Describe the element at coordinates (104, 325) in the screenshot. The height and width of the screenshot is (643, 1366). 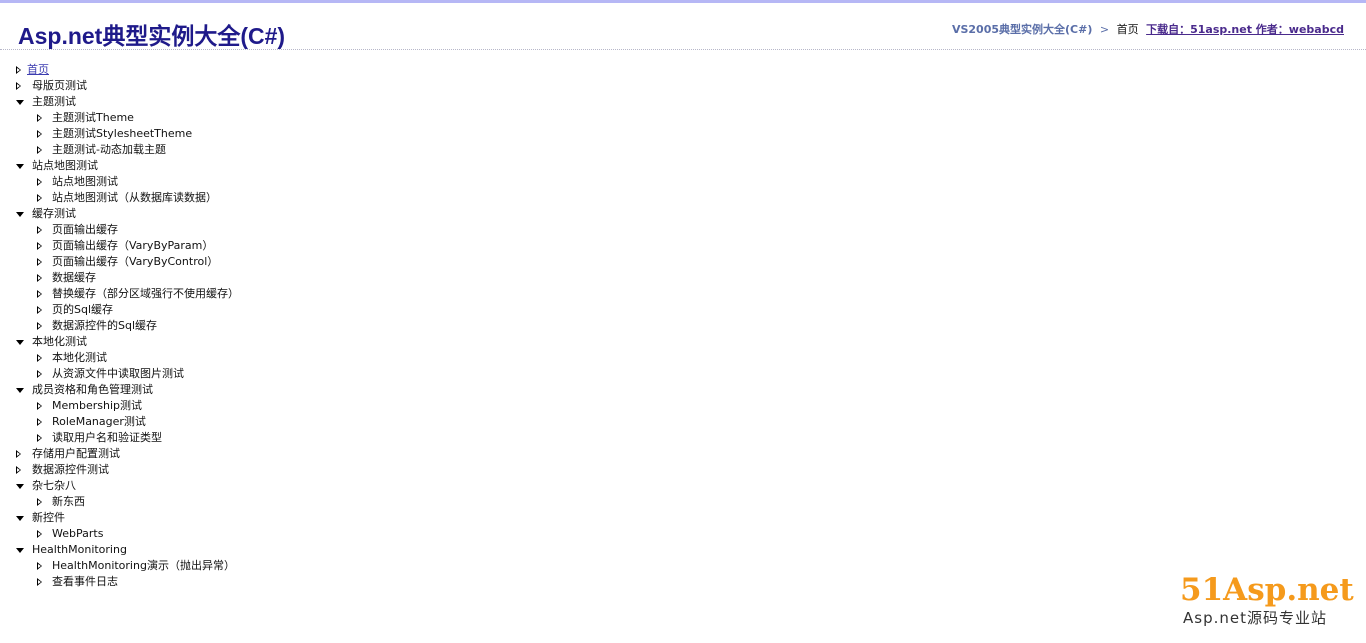
I see `tree-node-label: 数据源控件的Sql缓存` at that location.